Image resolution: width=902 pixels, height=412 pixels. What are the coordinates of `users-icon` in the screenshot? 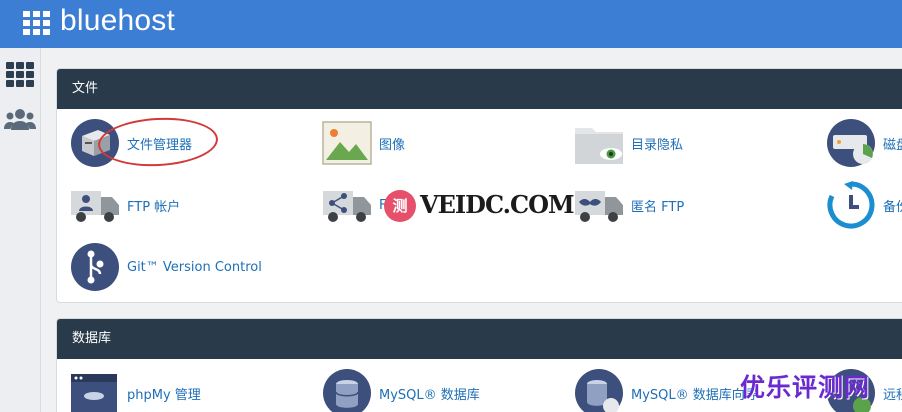 It's located at (20, 120).